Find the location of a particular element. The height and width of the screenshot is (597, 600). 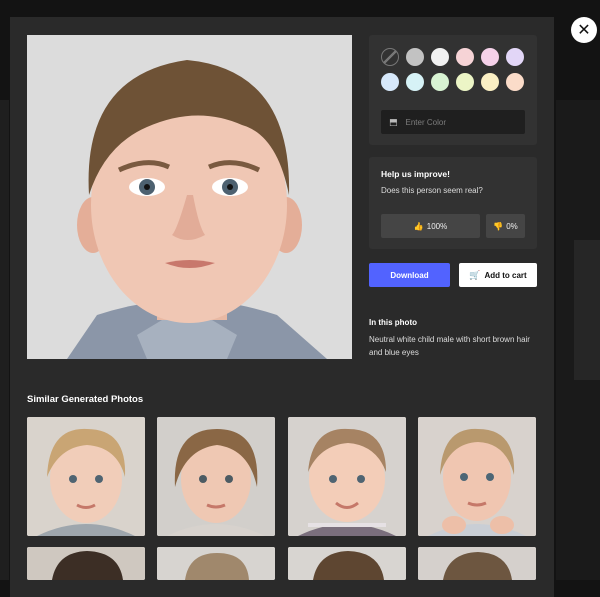

close-button: ✕ is located at coordinates (584, 30).